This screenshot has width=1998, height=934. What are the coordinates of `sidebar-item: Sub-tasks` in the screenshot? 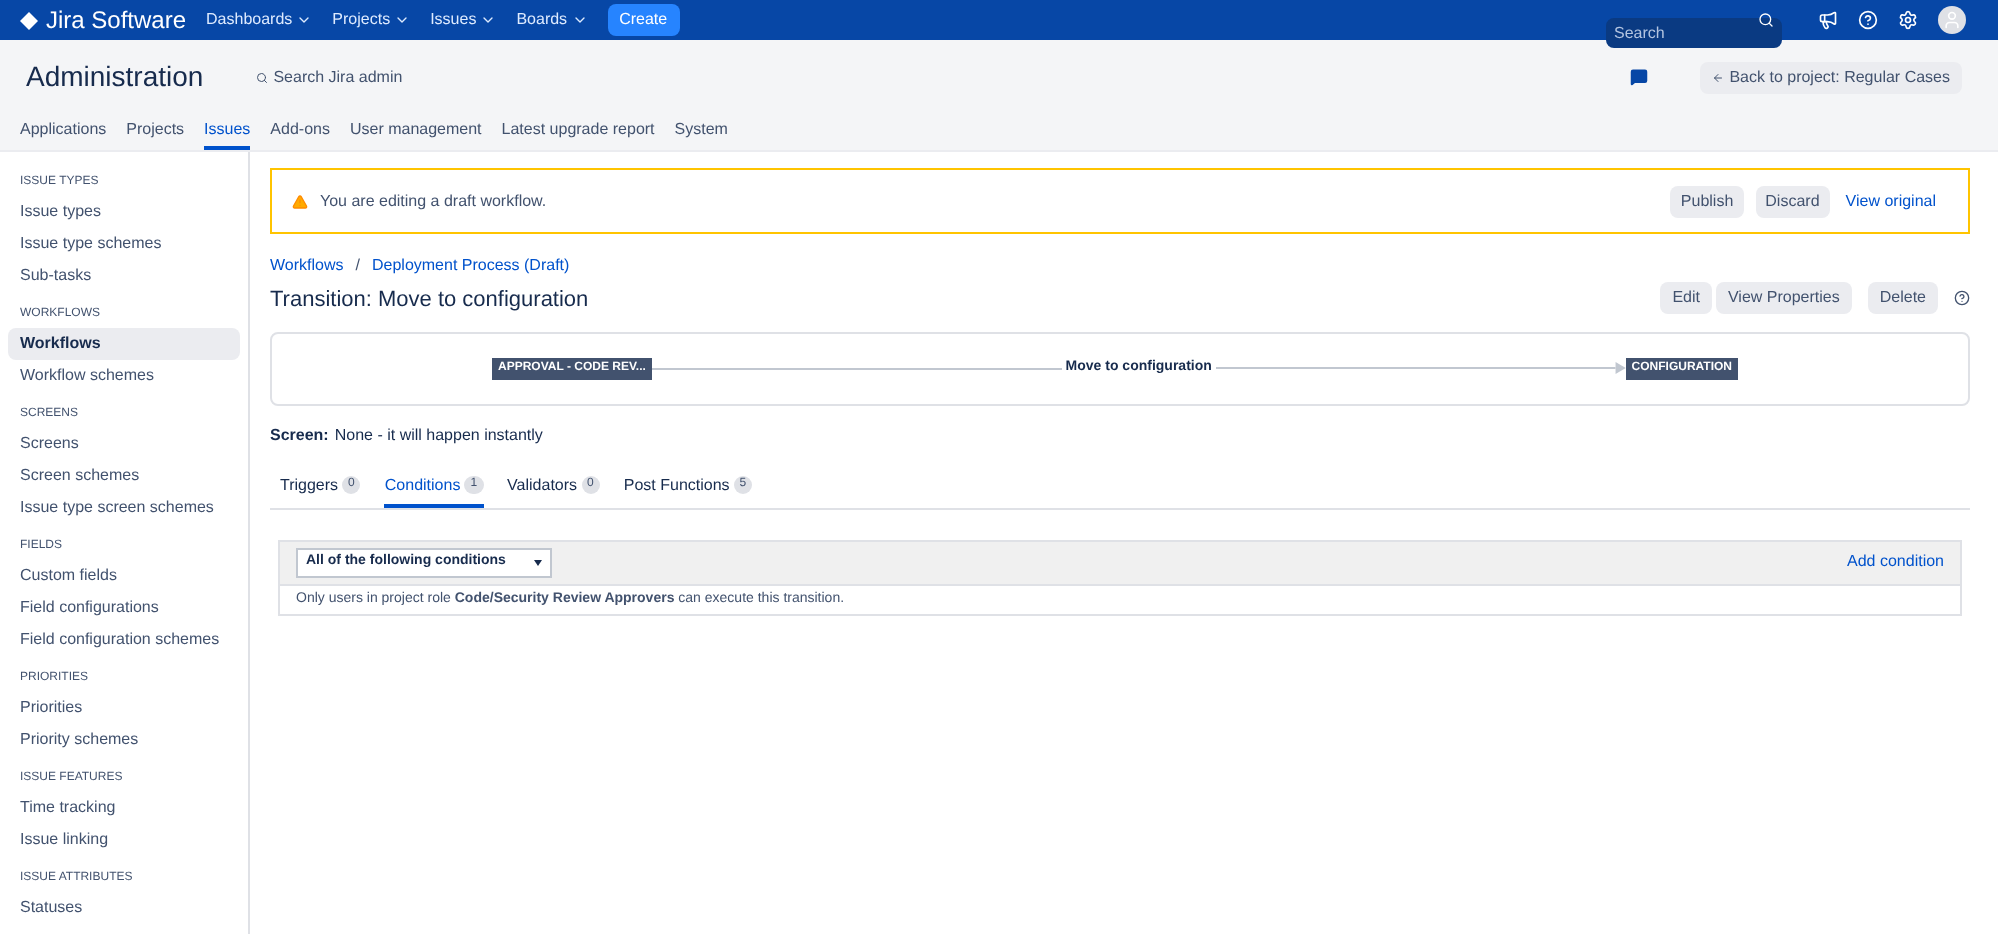 It's located at (124, 276).